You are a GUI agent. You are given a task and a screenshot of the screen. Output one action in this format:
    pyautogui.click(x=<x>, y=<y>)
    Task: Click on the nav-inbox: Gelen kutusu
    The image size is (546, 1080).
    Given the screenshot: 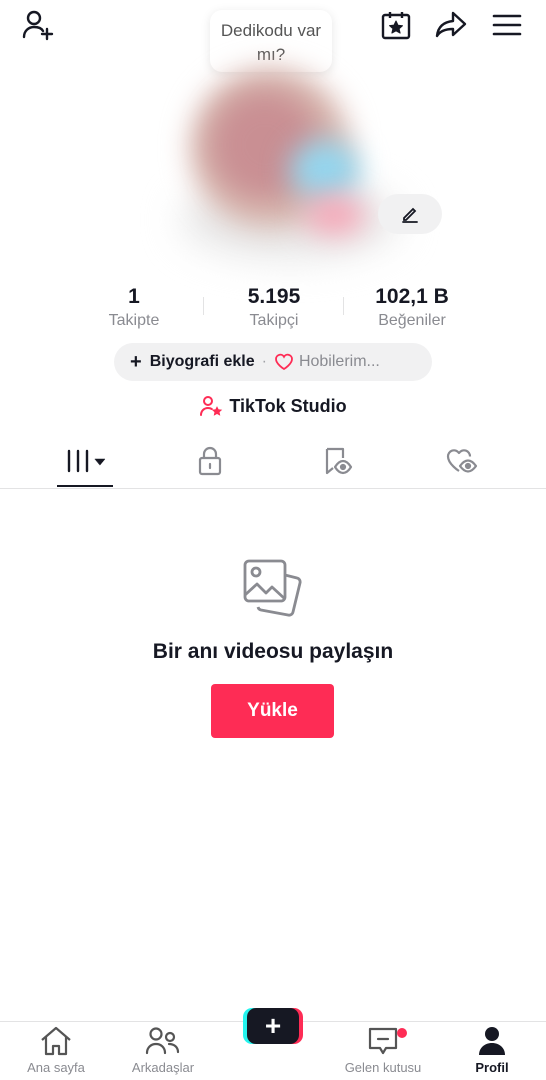 What is the action you would take?
    pyautogui.click(x=383, y=1051)
    